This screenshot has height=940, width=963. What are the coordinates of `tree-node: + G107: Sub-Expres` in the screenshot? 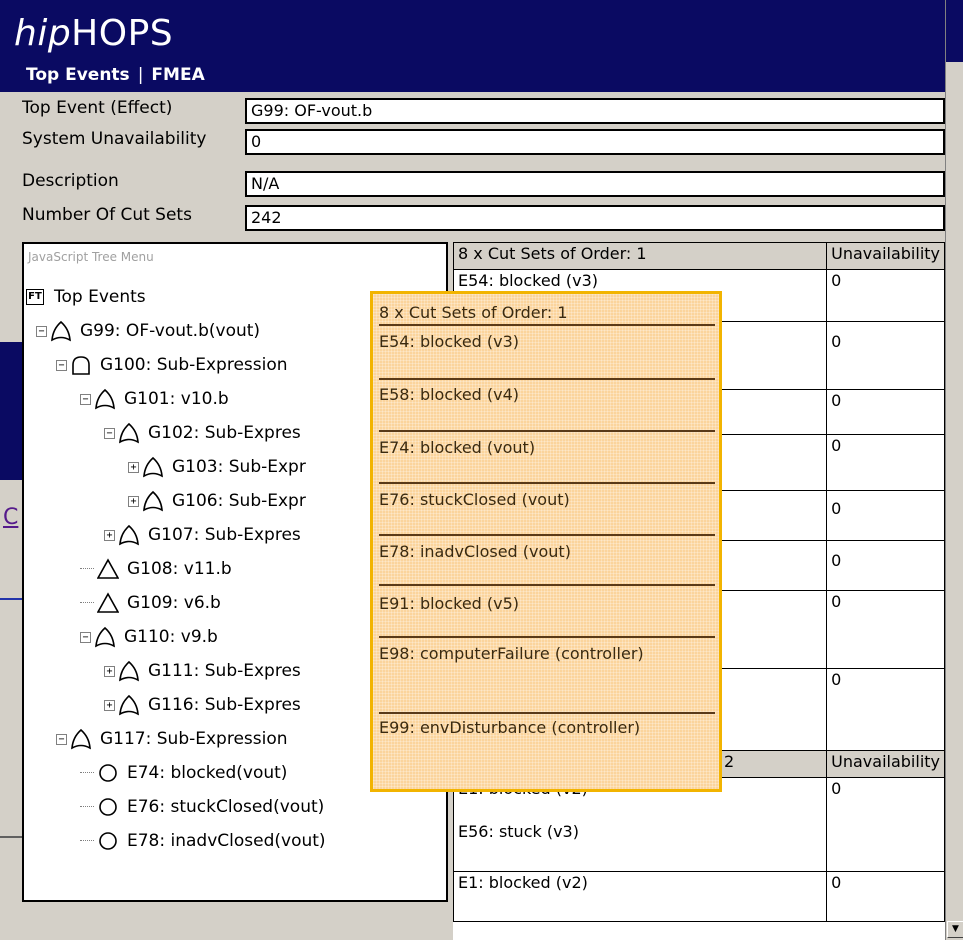 It's located at (202, 535).